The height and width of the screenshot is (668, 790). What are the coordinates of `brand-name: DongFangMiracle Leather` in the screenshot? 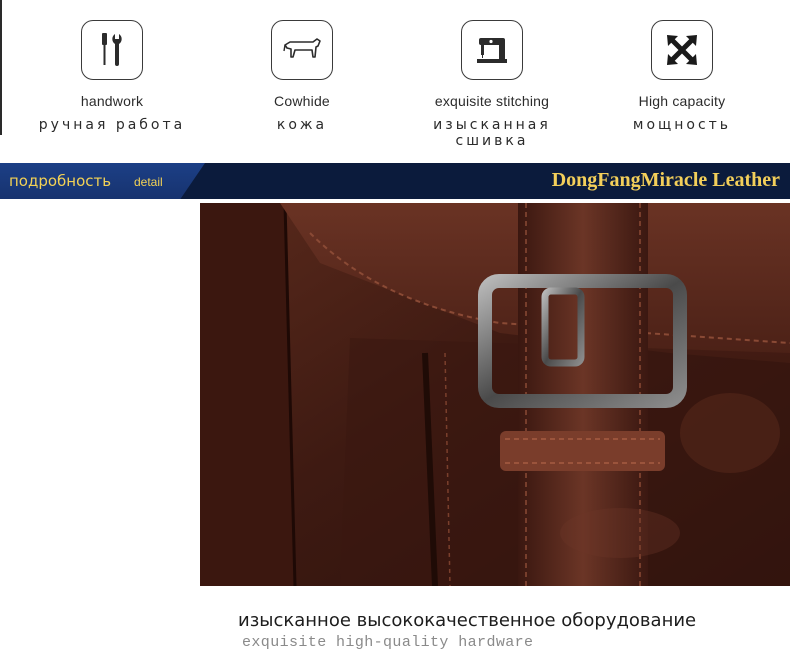 It's located at (665, 180).